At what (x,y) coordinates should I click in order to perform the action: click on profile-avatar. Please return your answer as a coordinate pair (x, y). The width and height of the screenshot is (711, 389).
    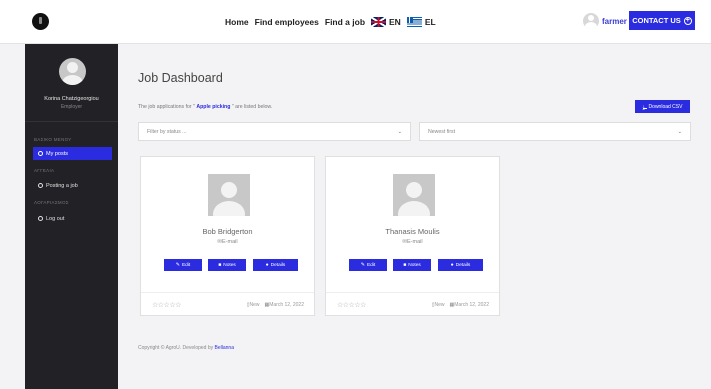
    Looking at the image, I should click on (72, 71).